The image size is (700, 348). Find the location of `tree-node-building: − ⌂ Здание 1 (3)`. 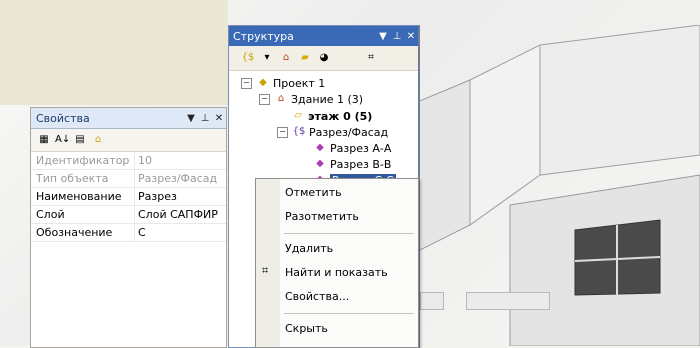

tree-node-building: − ⌂ Здание 1 (3) is located at coordinates (311, 99).